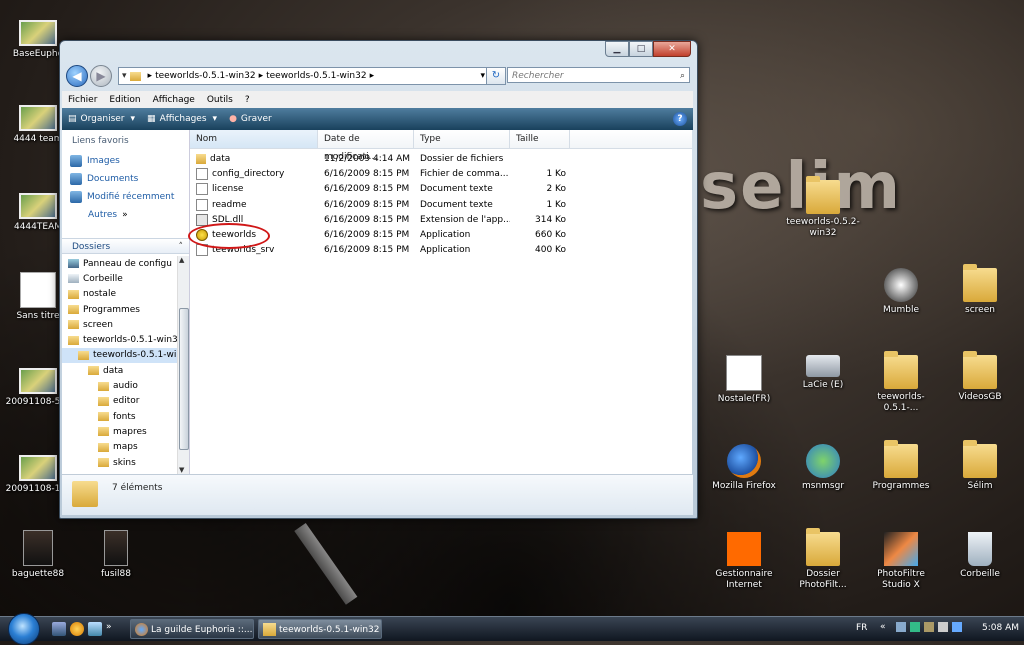 The width and height of the screenshot is (1024, 645). I want to click on clock: 5:08 AM, so click(1000, 628).